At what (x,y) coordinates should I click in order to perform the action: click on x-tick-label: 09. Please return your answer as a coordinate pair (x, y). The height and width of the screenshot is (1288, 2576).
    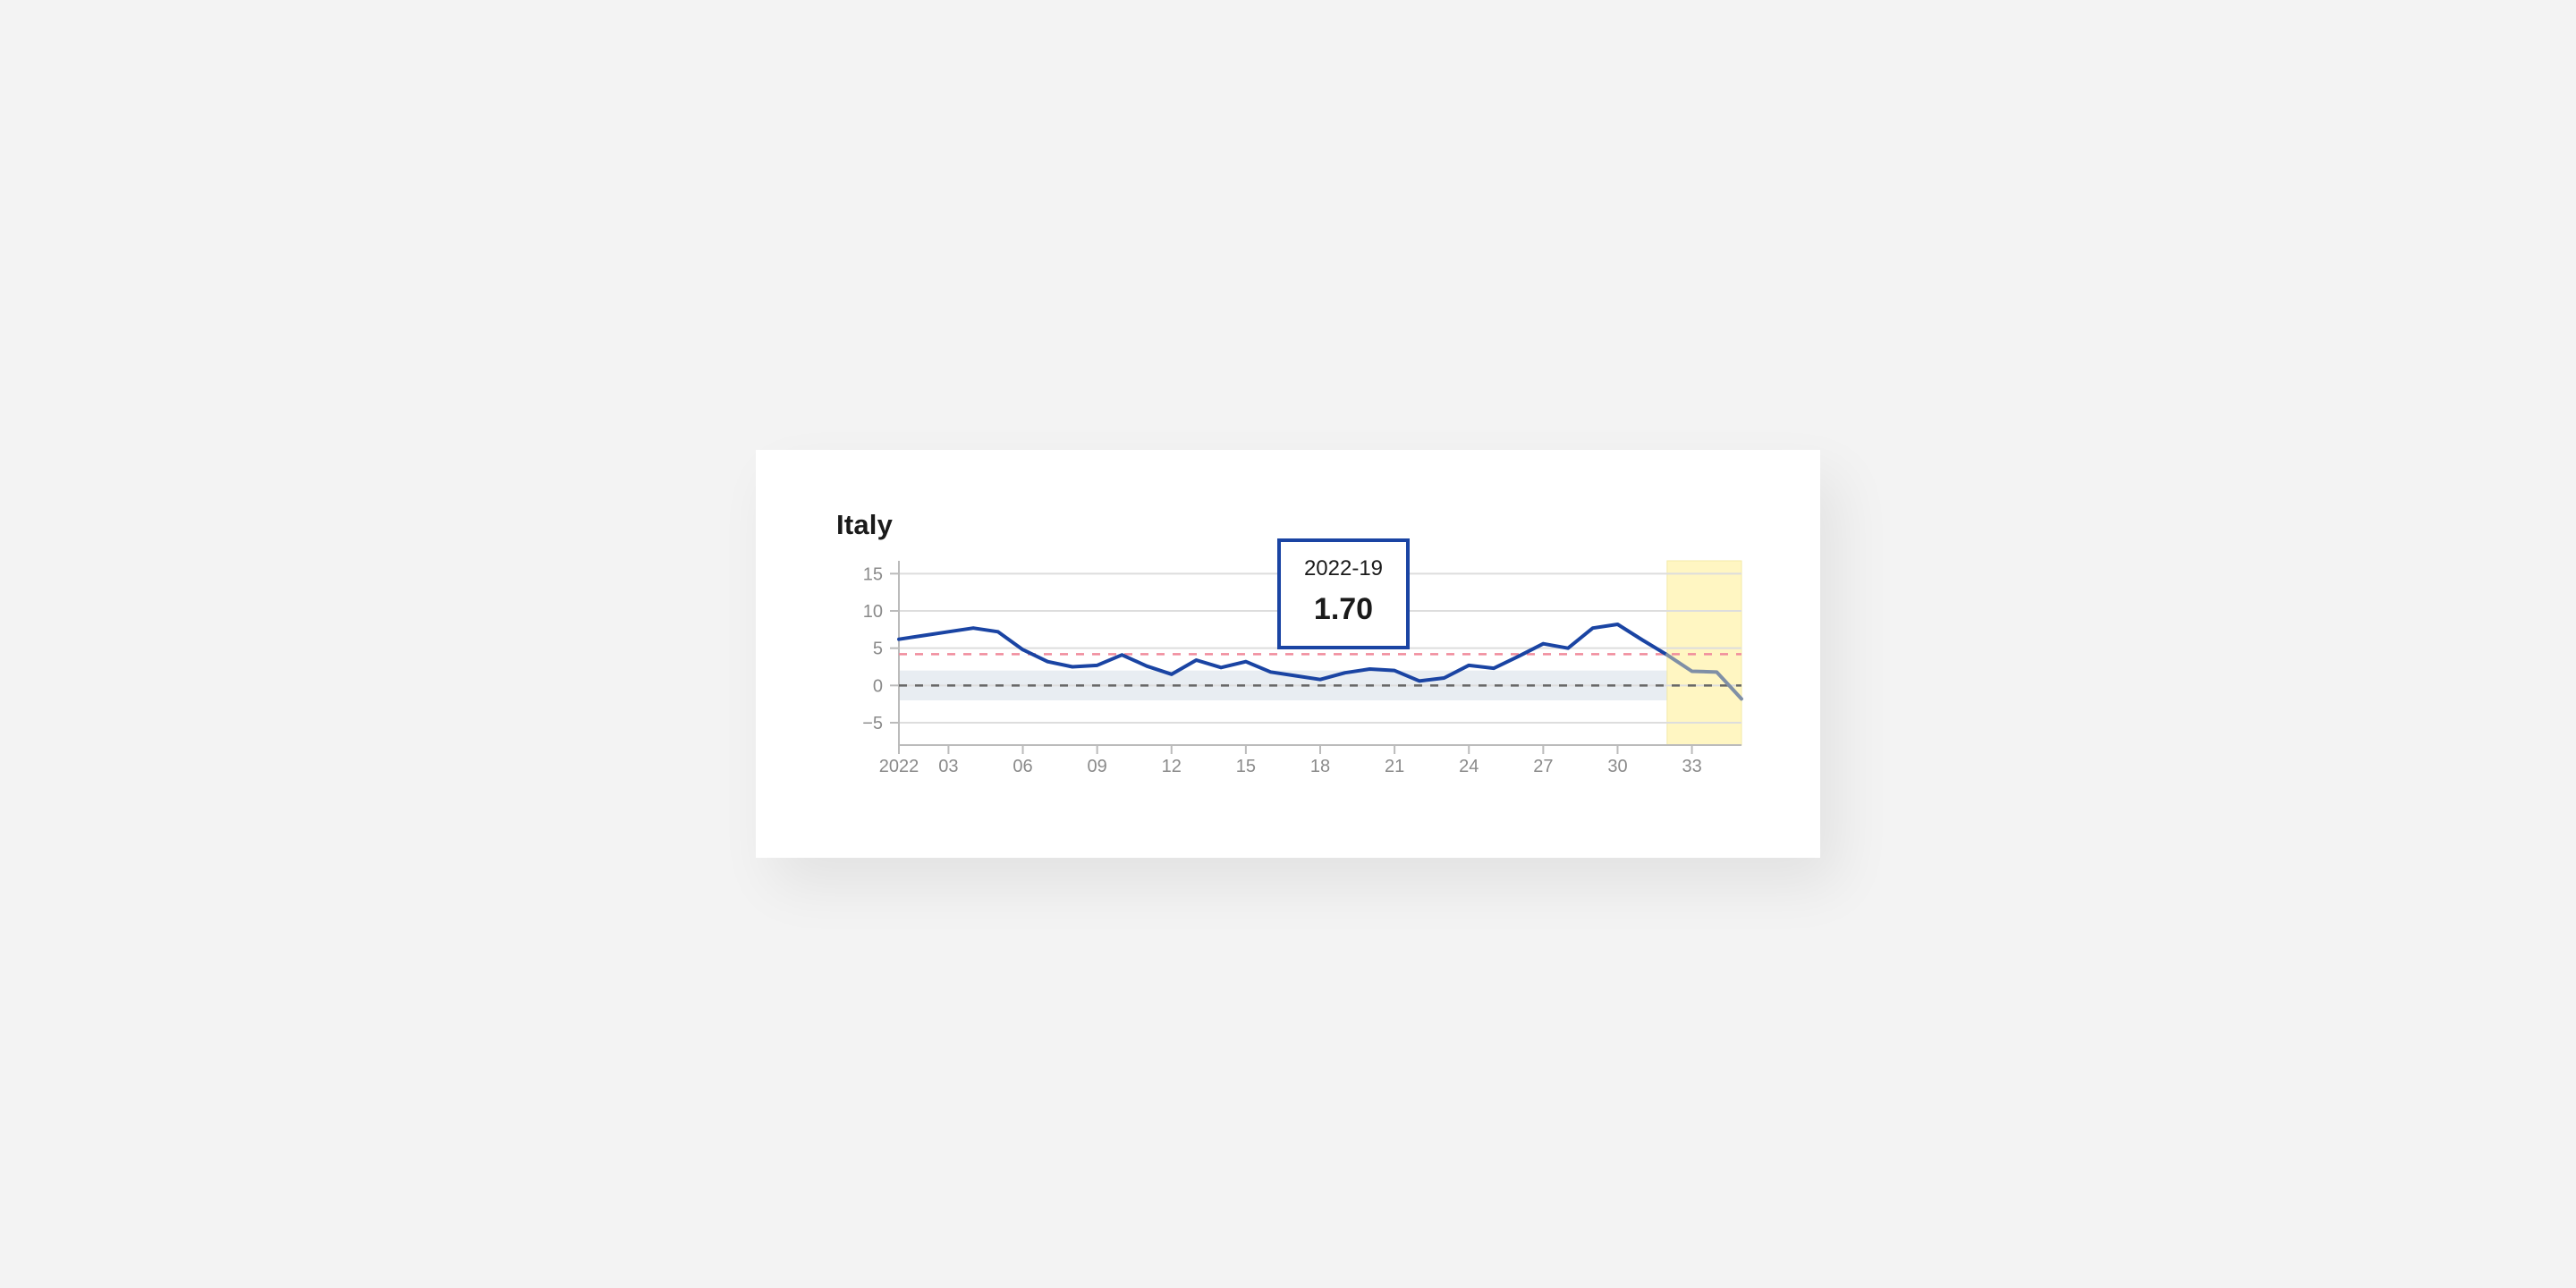
    Looking at the image, I should click on (1097, 766).